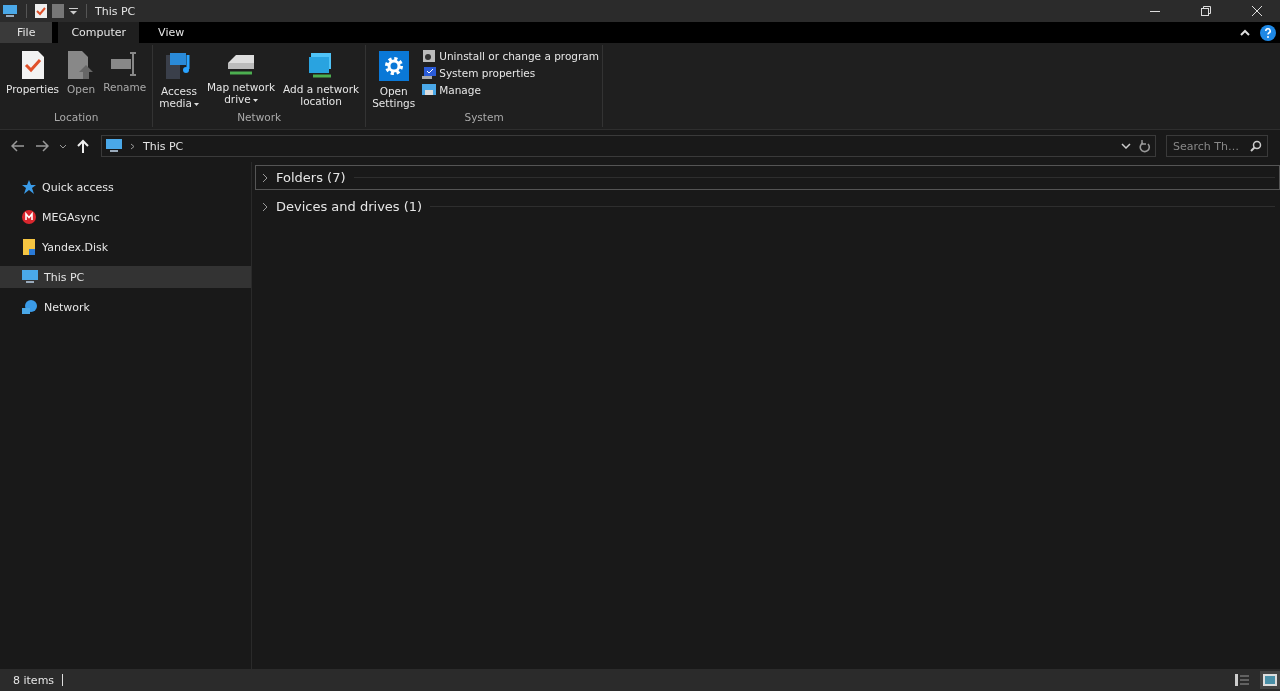 This screenshot has width=1280, height=691. Describe the element at coordinates (1257, 11) in the screenshot. I see `close-icon` at that location.